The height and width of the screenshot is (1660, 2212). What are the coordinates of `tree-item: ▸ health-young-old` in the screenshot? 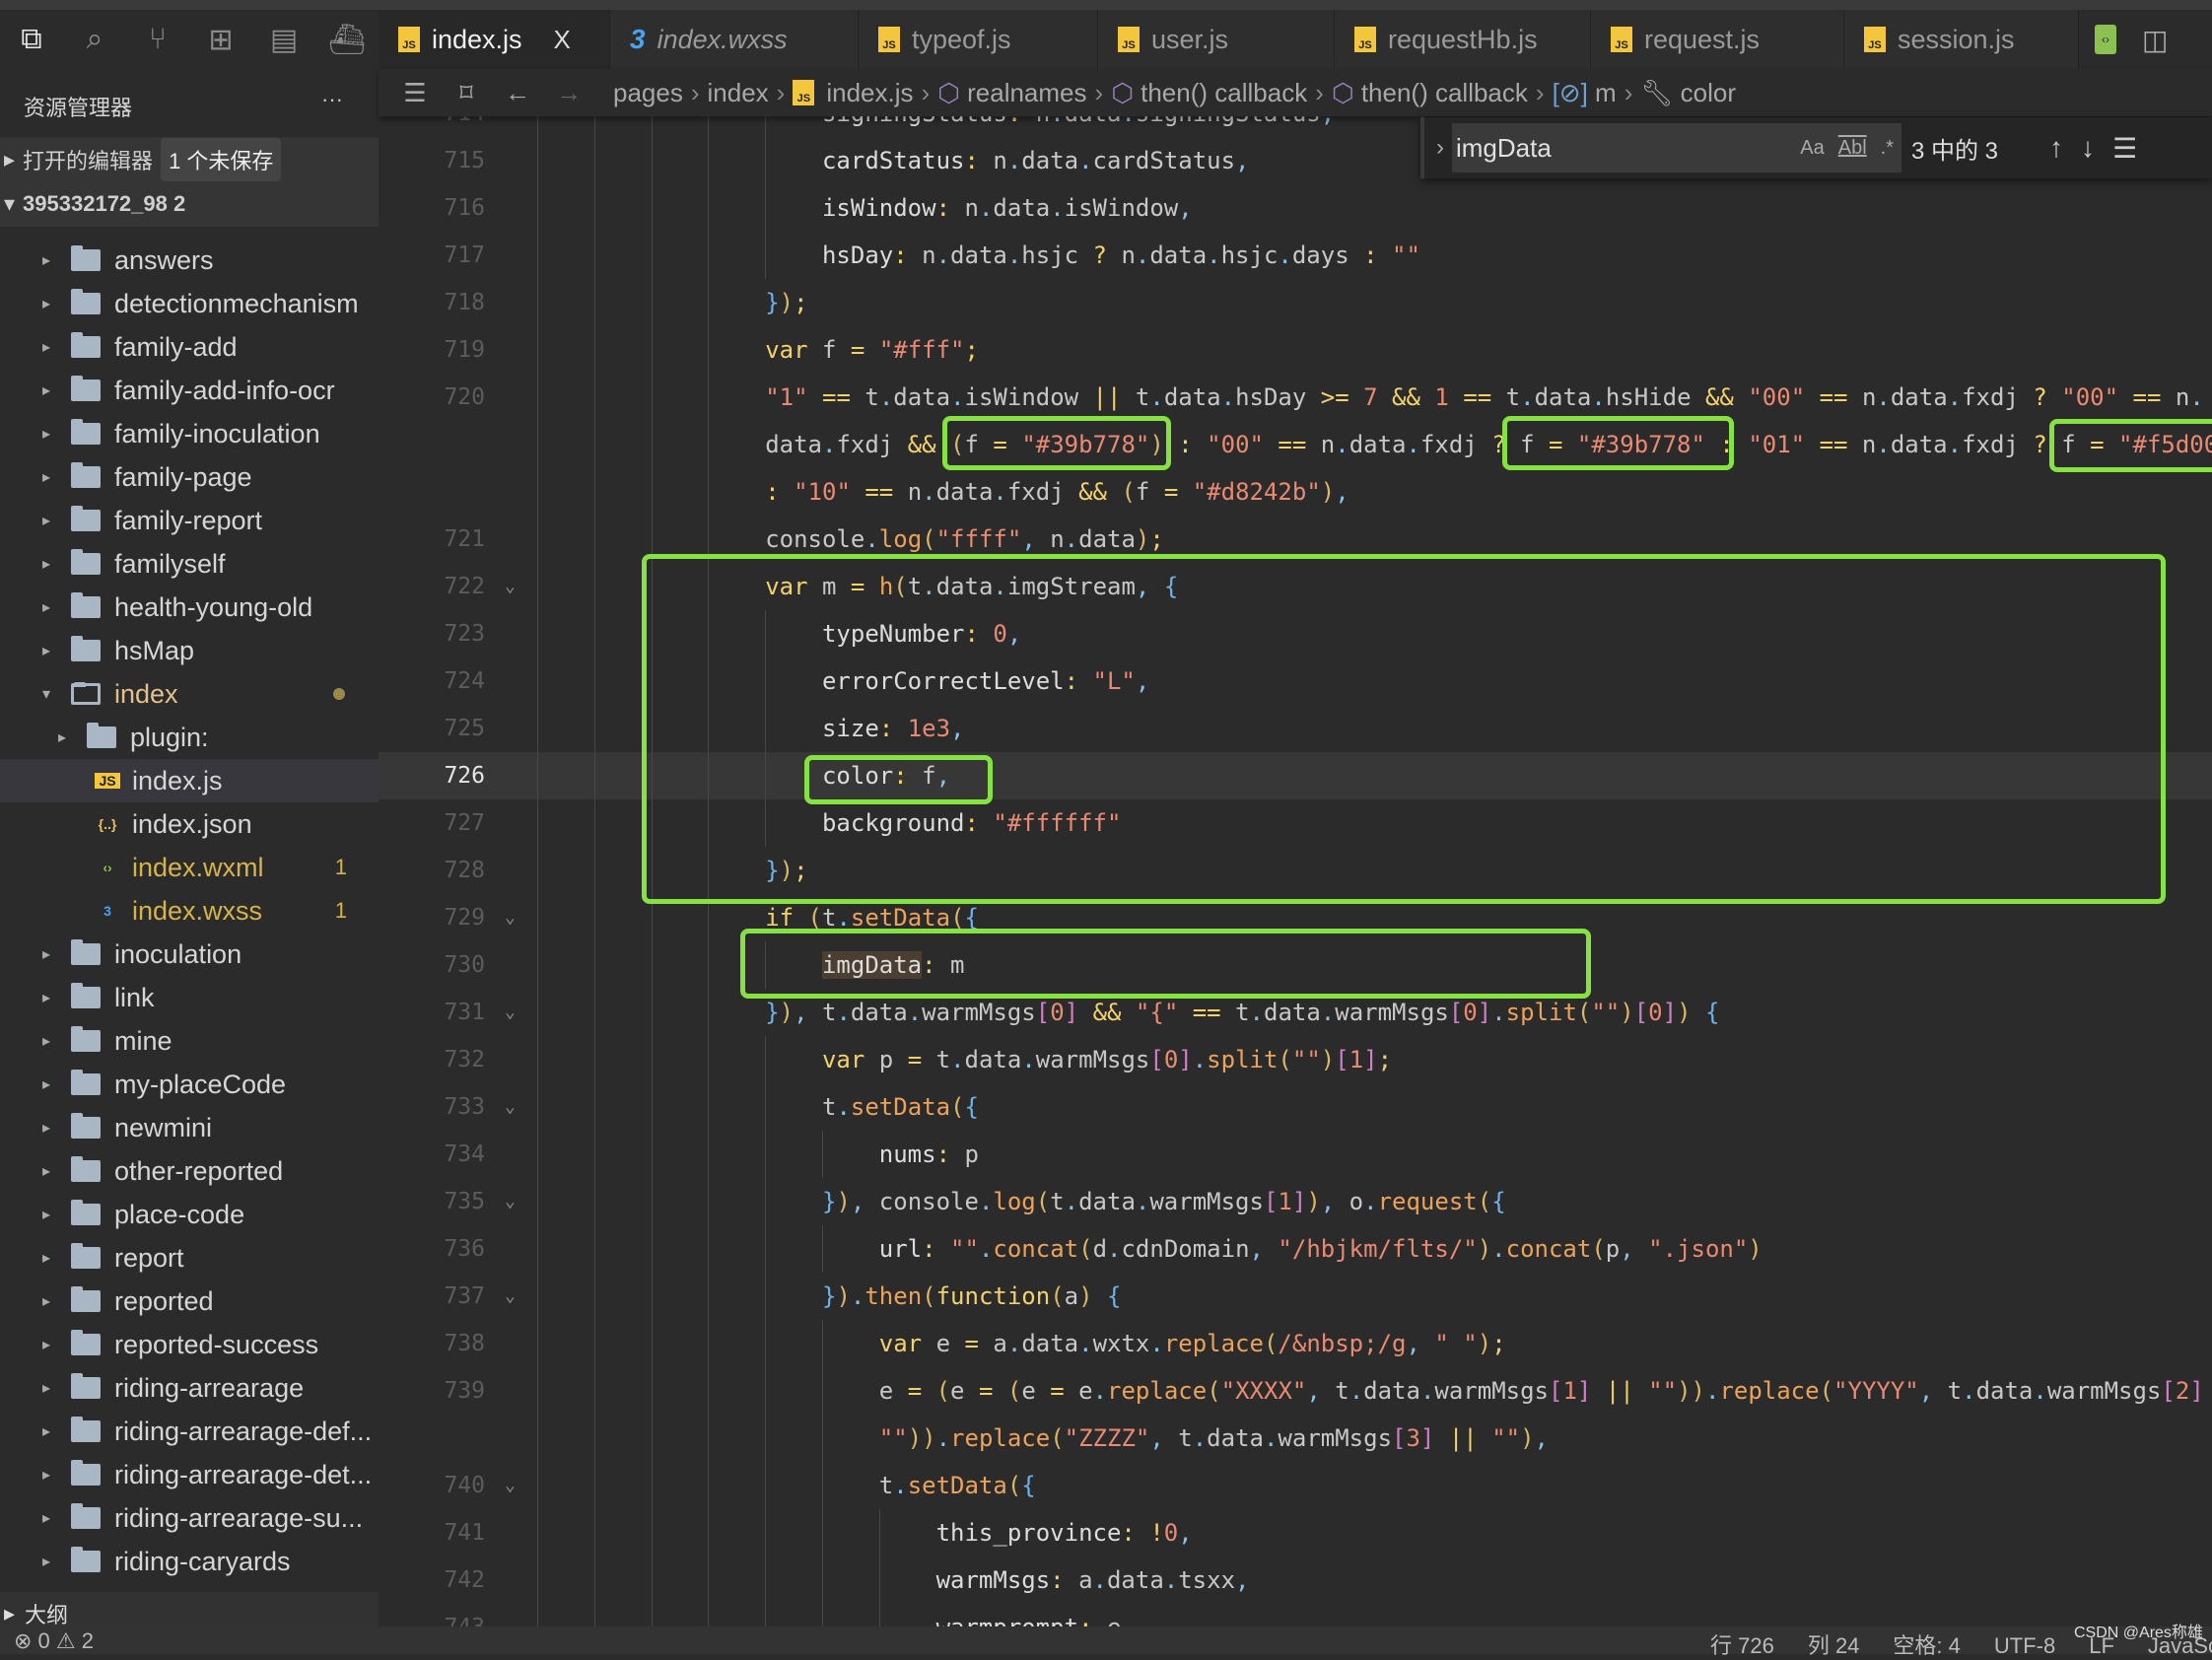 It's located at (189, 607).